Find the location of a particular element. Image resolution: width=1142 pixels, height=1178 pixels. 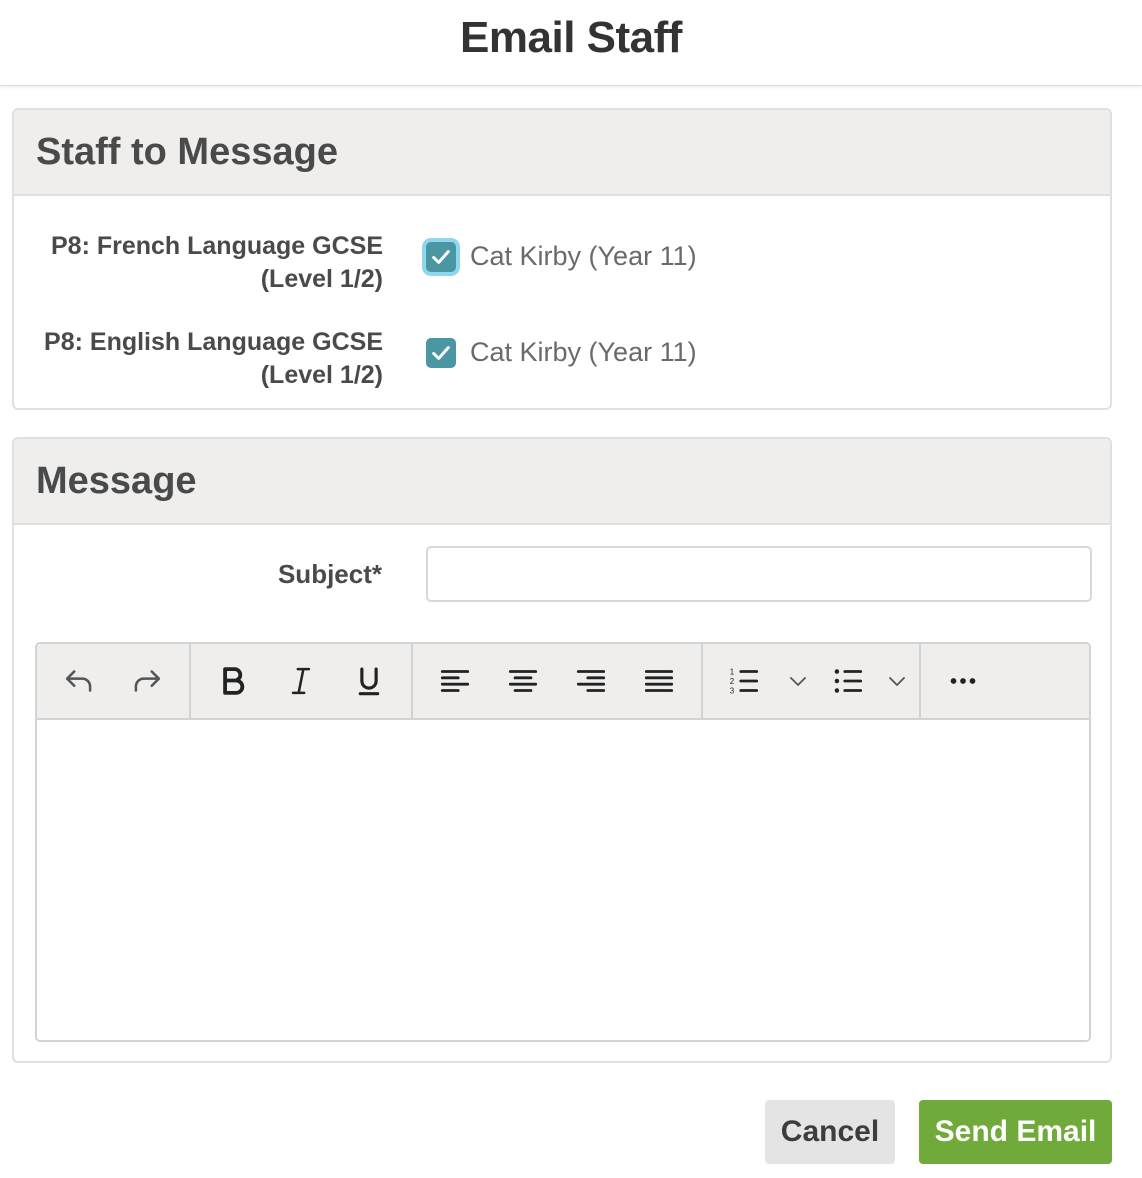

numbered-list-icon: 123 is located at coordinates (743, 682).